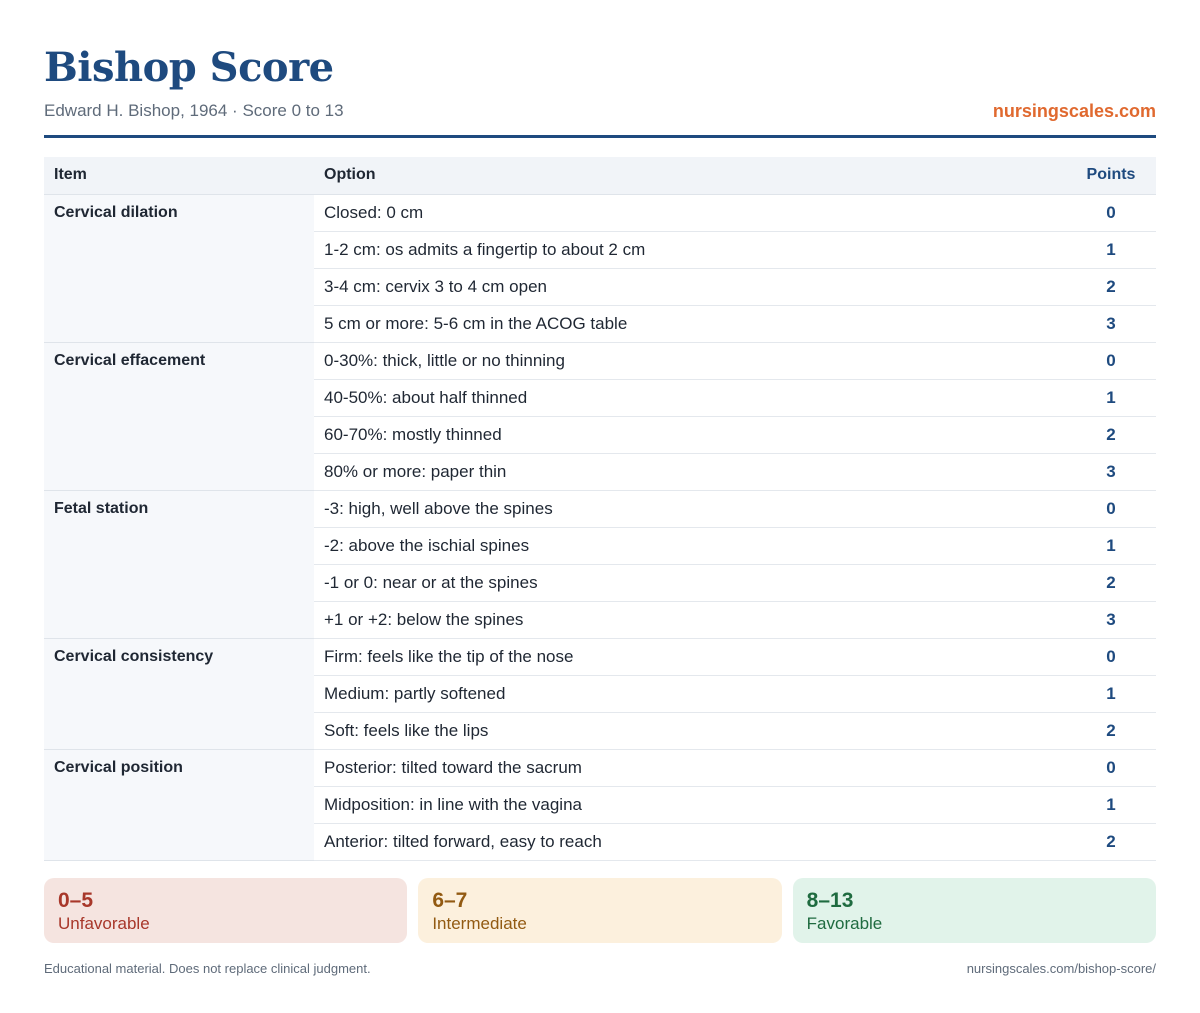 The height and width of the screenshot is (1013, 1200). I want to click on column-header-points: Points, so click(1111, 176).